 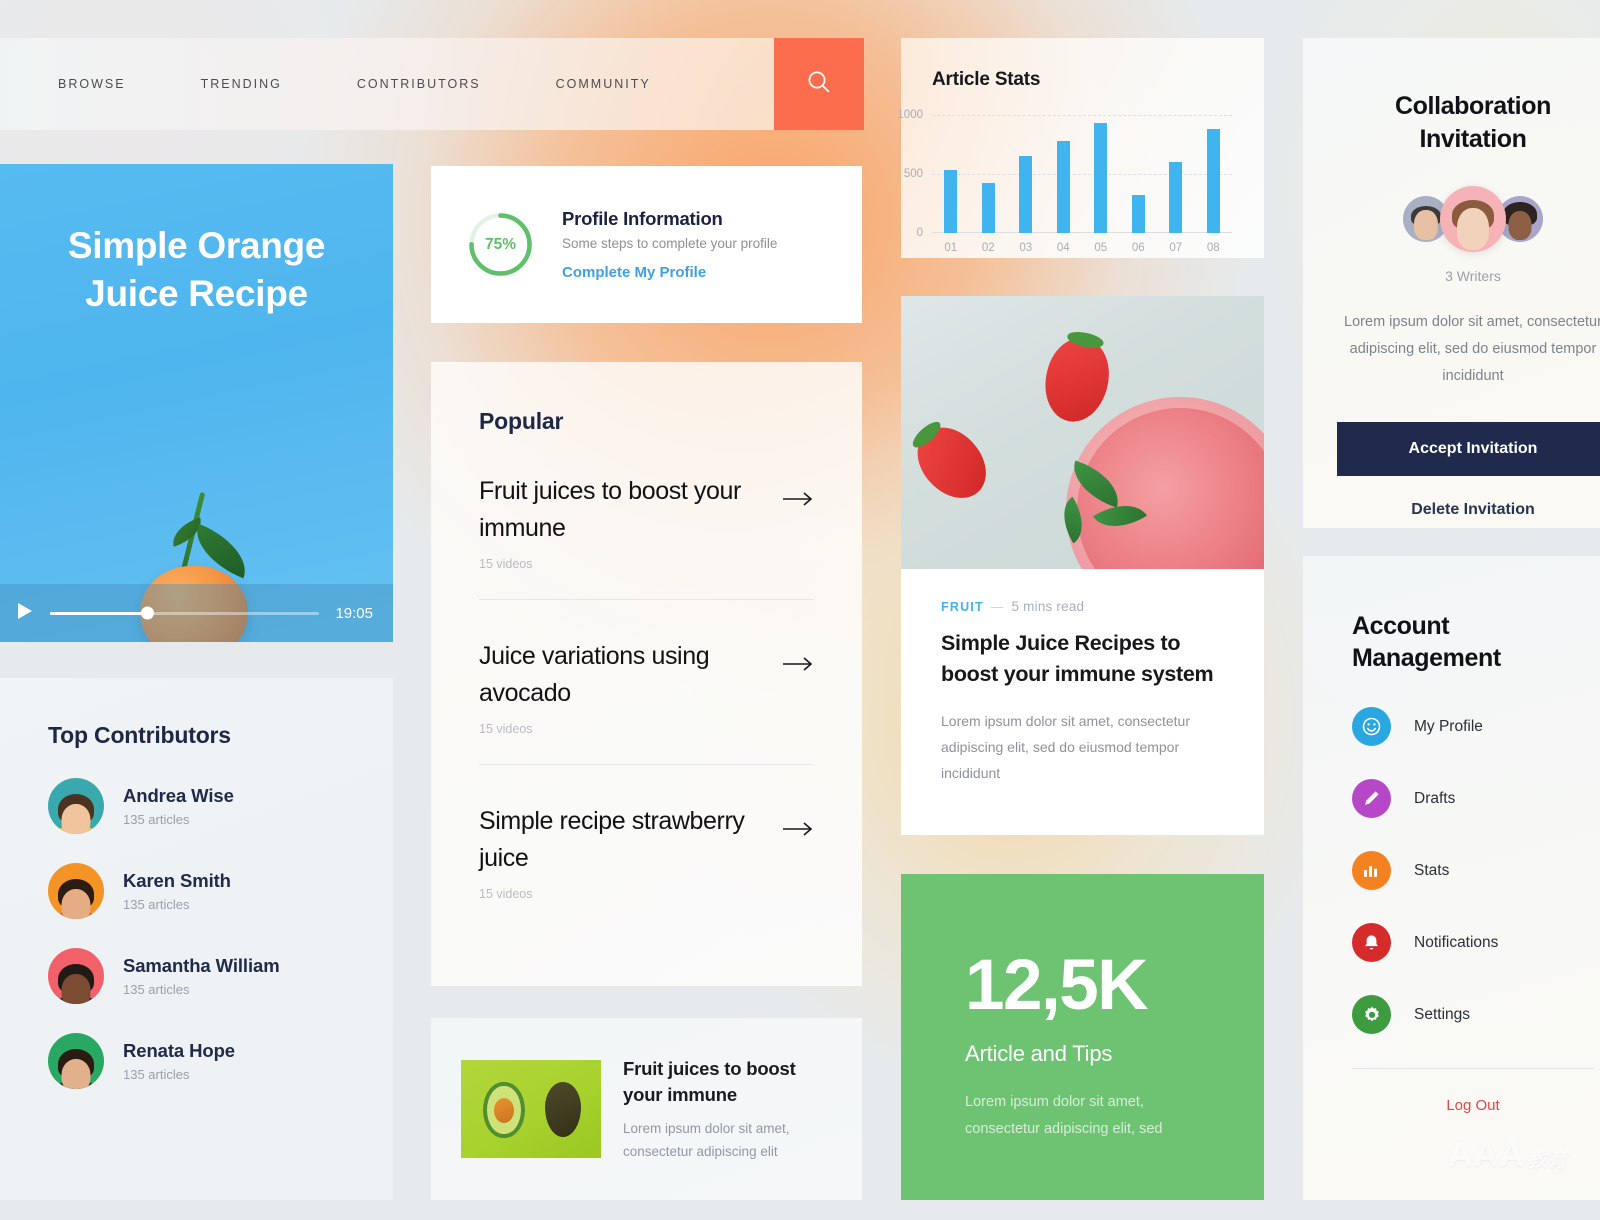 What do you see at coordinates (1048, 606) in the screenshot?
I see `article-read-time: 5 mins read` at bounding box center [1048, 606].